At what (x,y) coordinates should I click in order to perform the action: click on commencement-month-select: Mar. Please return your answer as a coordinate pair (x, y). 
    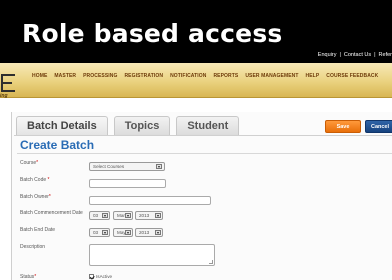
    Looking at the image, I should click on (123, 215).